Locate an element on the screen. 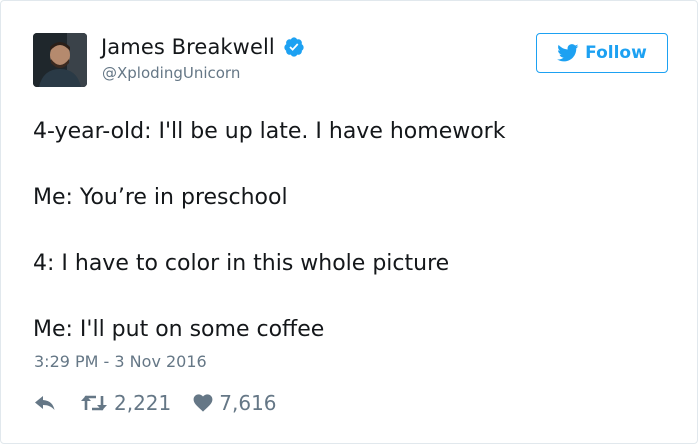 The width and height of the screenshot is (700, 446). tweet-actions: 2,221 7,616 is located at coordinates (155, 403).